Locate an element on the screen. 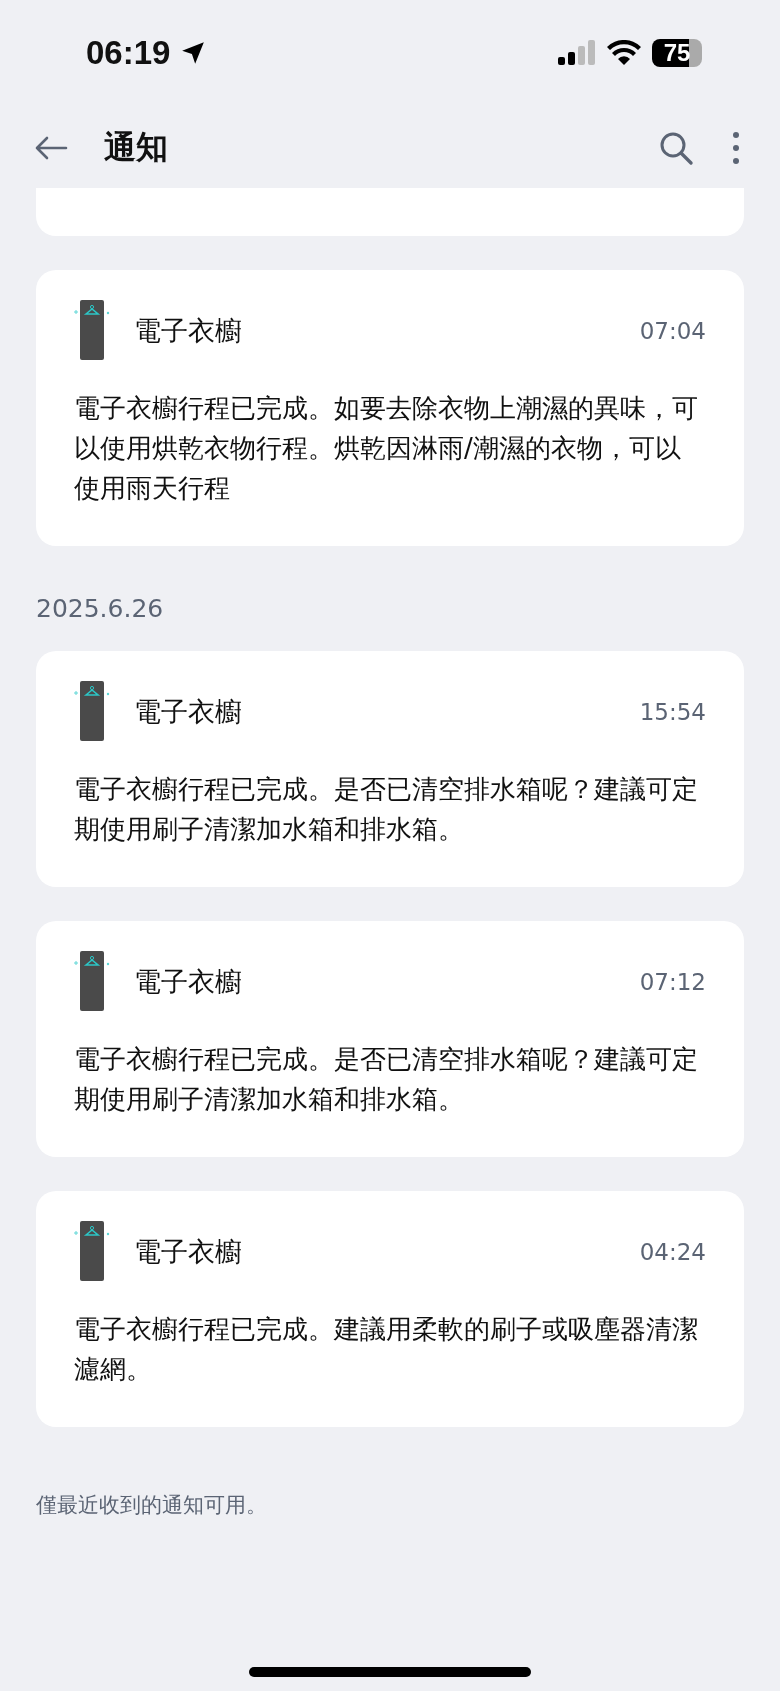  notification-message: 電子衣櫥行程已完成。如要去除衣物上潮濕的異味，可以使用烘乾衣物行程。烘乾因淋雨/潮濕的衣物，可以使用雨天行程 is located at coordinates (386, 448).